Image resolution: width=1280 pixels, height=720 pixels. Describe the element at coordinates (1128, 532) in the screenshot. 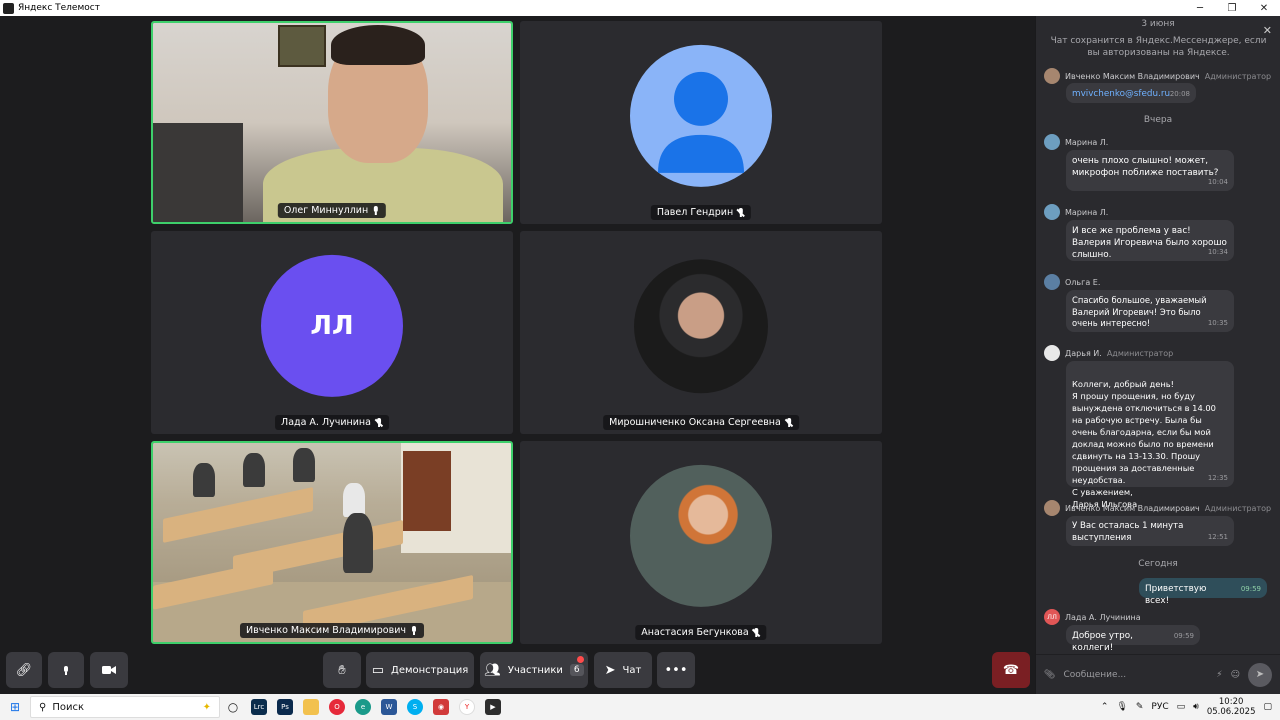

I see `message-text: У Вас осталась 1 минута выступления` at that location.